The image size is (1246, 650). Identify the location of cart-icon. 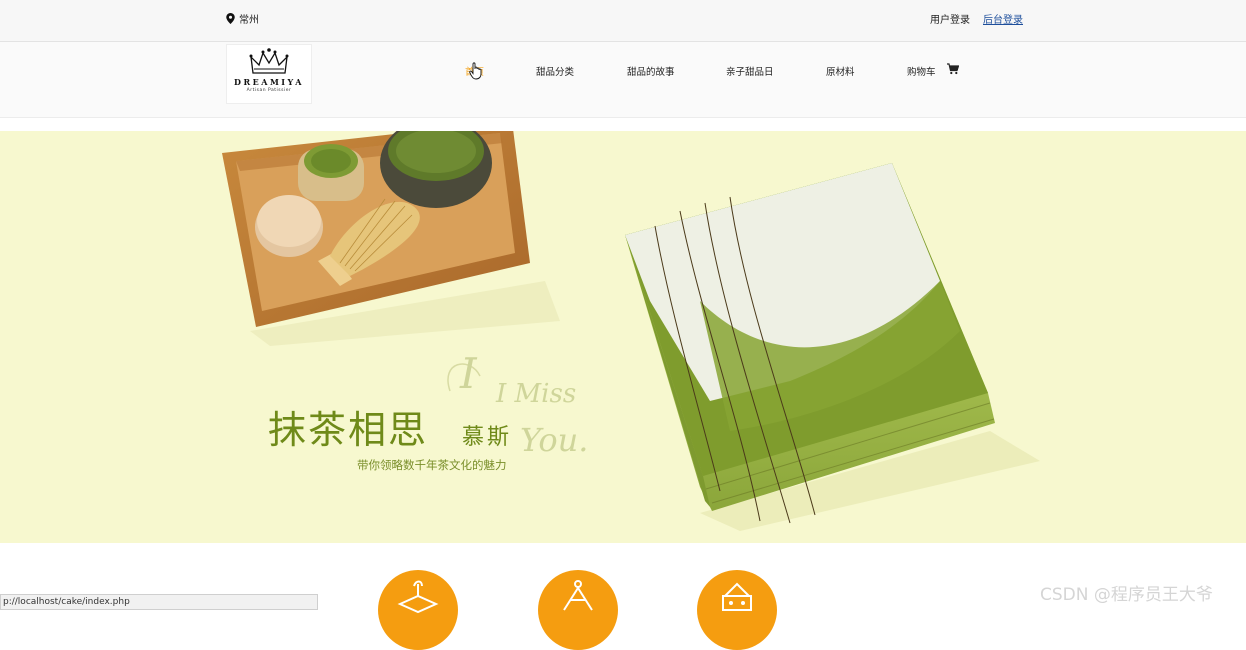
(953, 69).